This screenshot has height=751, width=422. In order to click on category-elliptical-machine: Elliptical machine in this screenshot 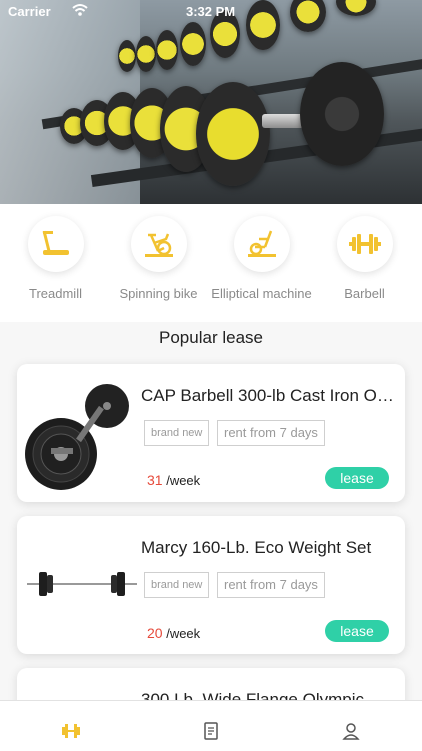, I will do `click(261, 258)`.